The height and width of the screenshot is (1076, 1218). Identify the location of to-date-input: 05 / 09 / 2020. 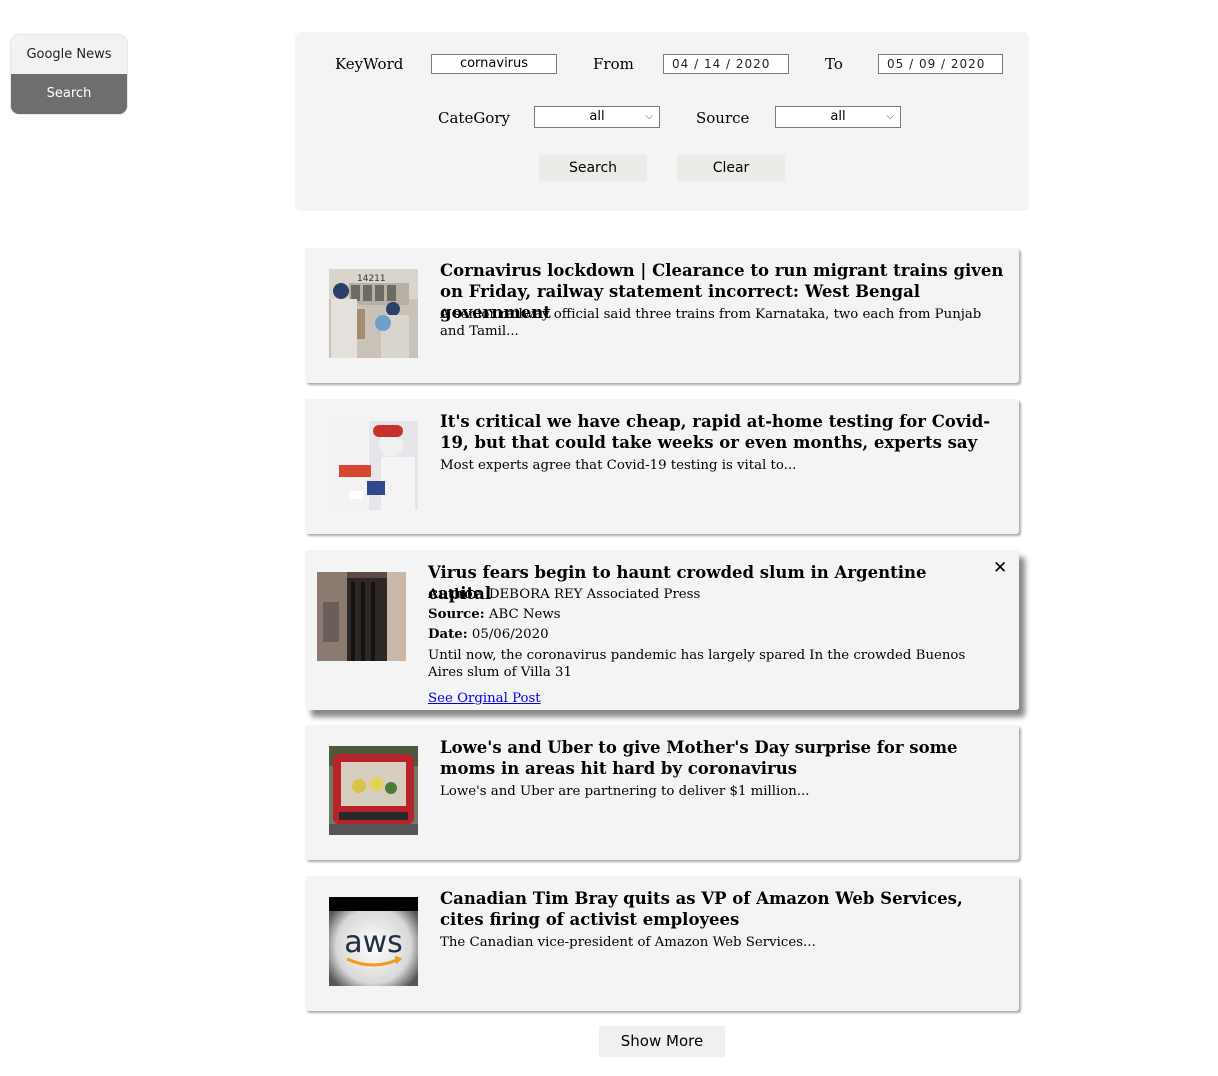
(940, 64).